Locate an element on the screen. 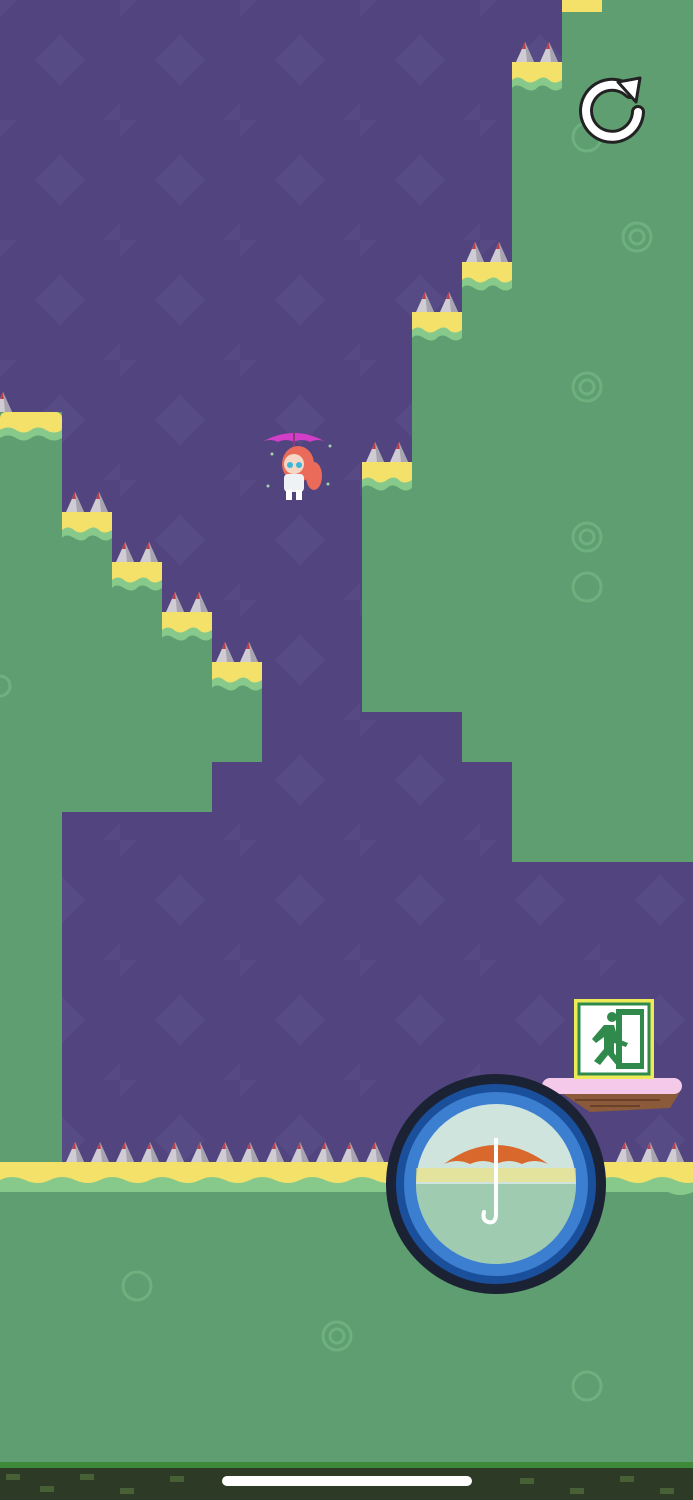 The height and width of the screenshot is (1500, 693). restart-button is located at coordinates (614, 108).